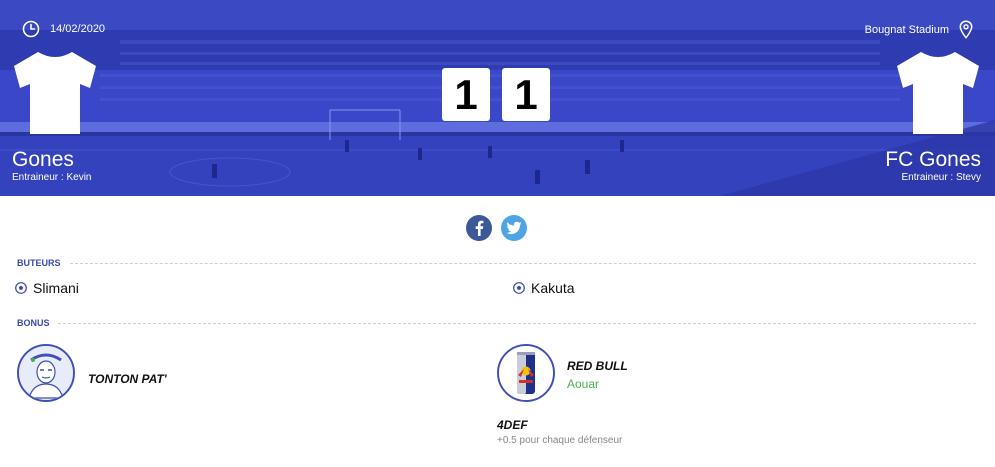 The image size is (995, 467). I want to click on tonton-pat-avatar-icon, so click(46, 373).